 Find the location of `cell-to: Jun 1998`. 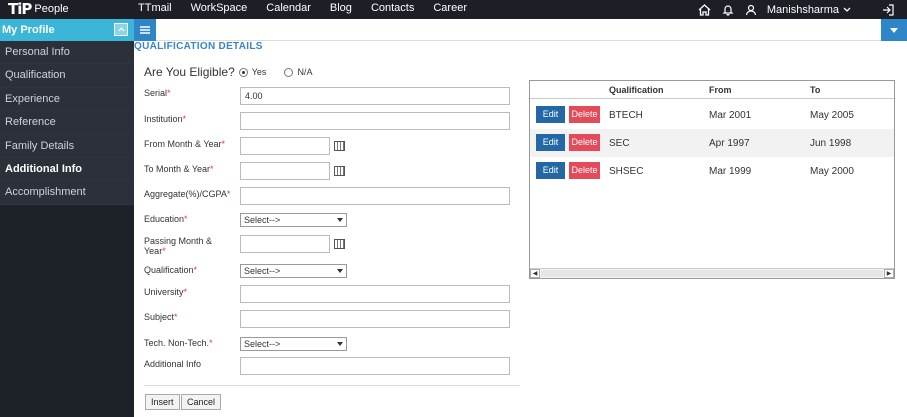

cell-to: Jun 1998 is located at coordinates (831, 143).